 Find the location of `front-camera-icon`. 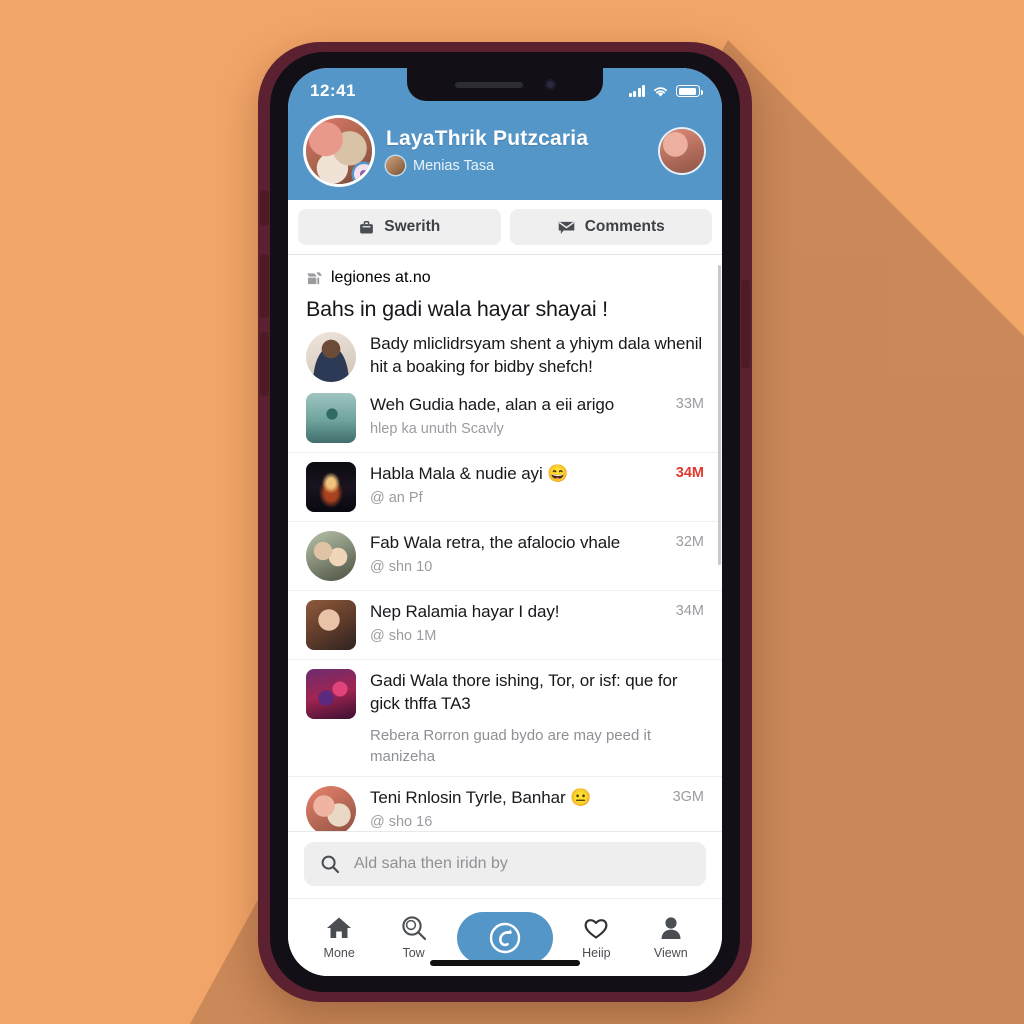

front-camera-icon is located at coordinates (550, 84).